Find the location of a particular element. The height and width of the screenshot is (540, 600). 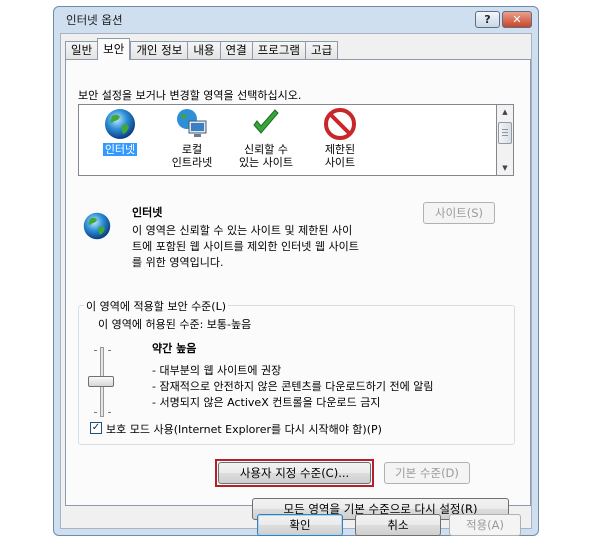

help-button: ? is located at coordinates (487, 19).